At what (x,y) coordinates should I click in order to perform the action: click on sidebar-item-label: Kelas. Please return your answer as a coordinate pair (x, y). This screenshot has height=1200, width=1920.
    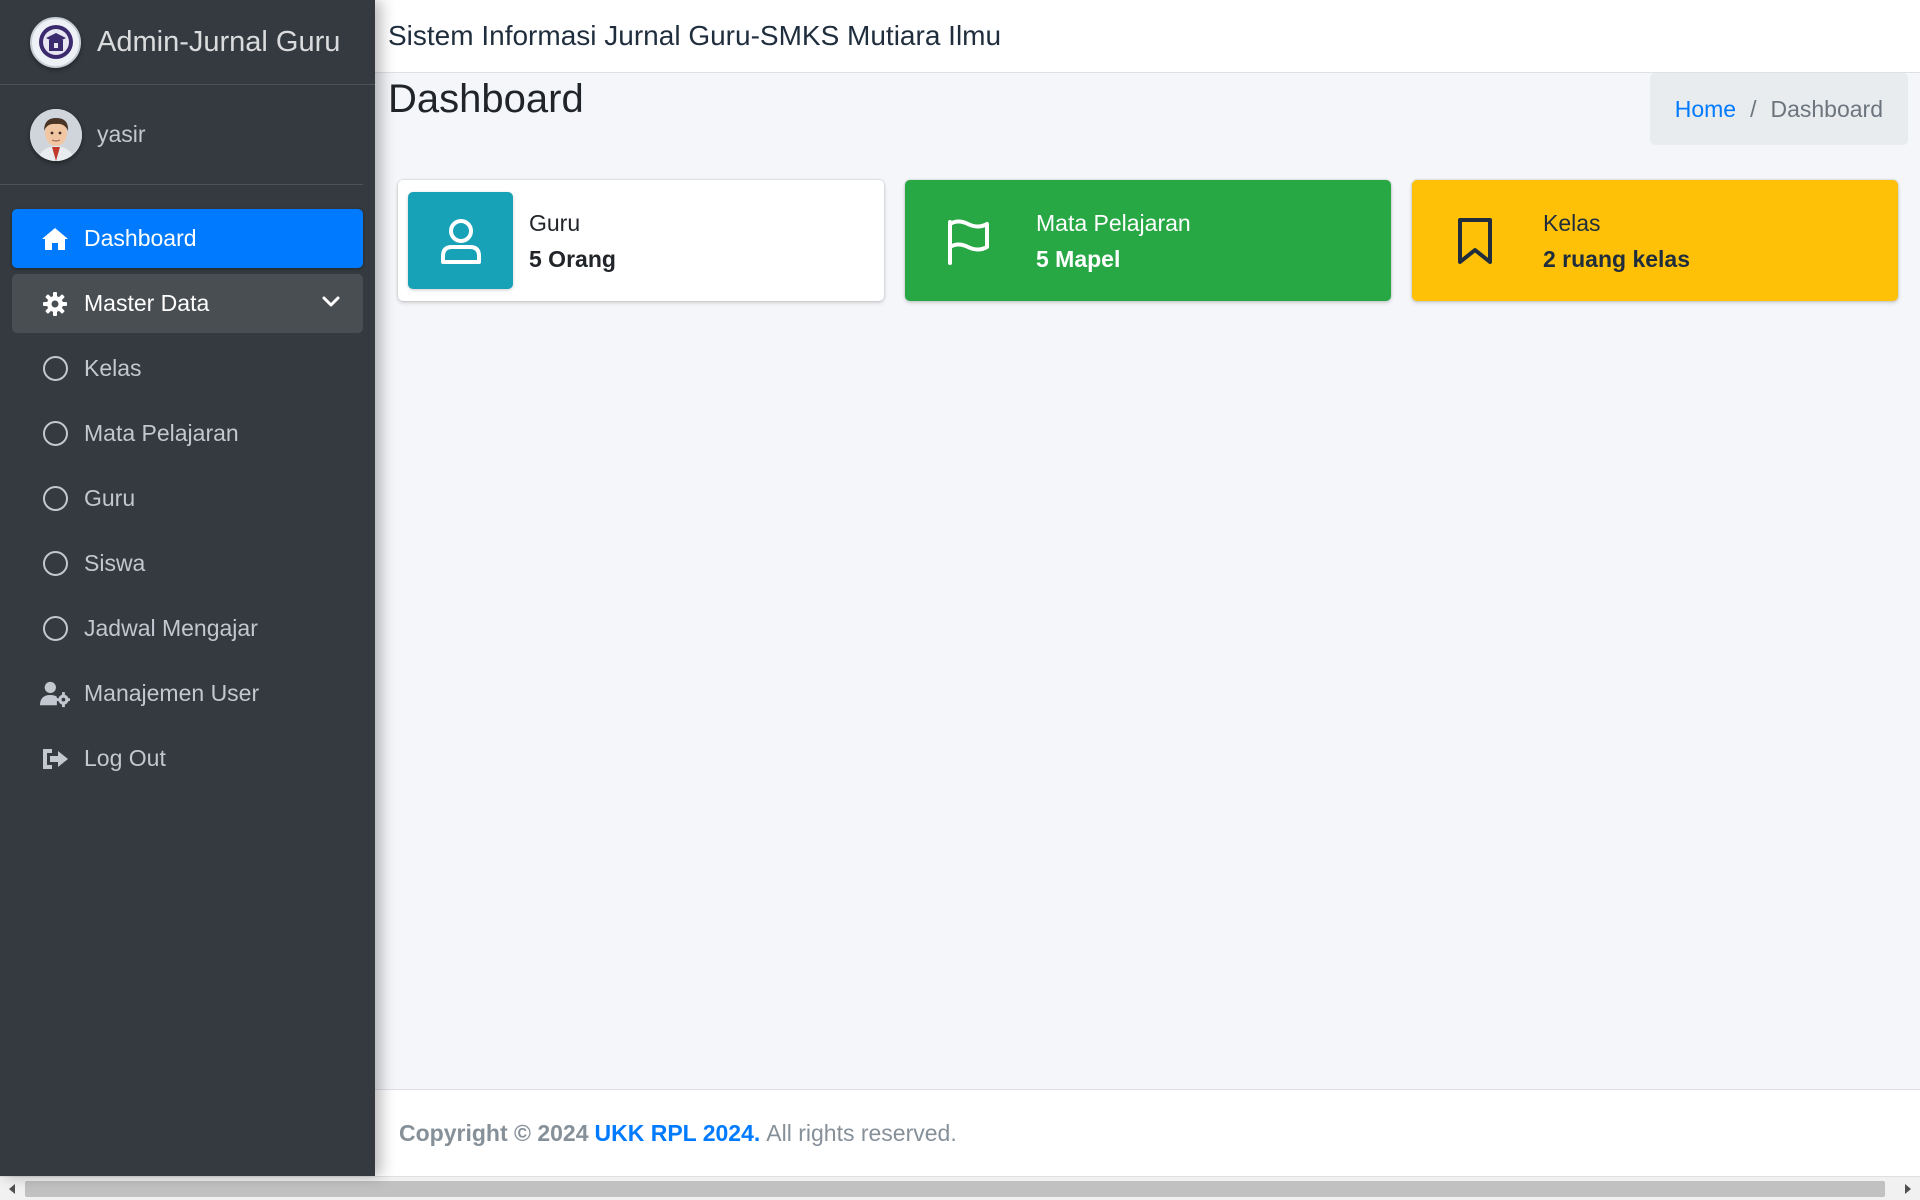
    Looking at the image, I should click on (113, 368).